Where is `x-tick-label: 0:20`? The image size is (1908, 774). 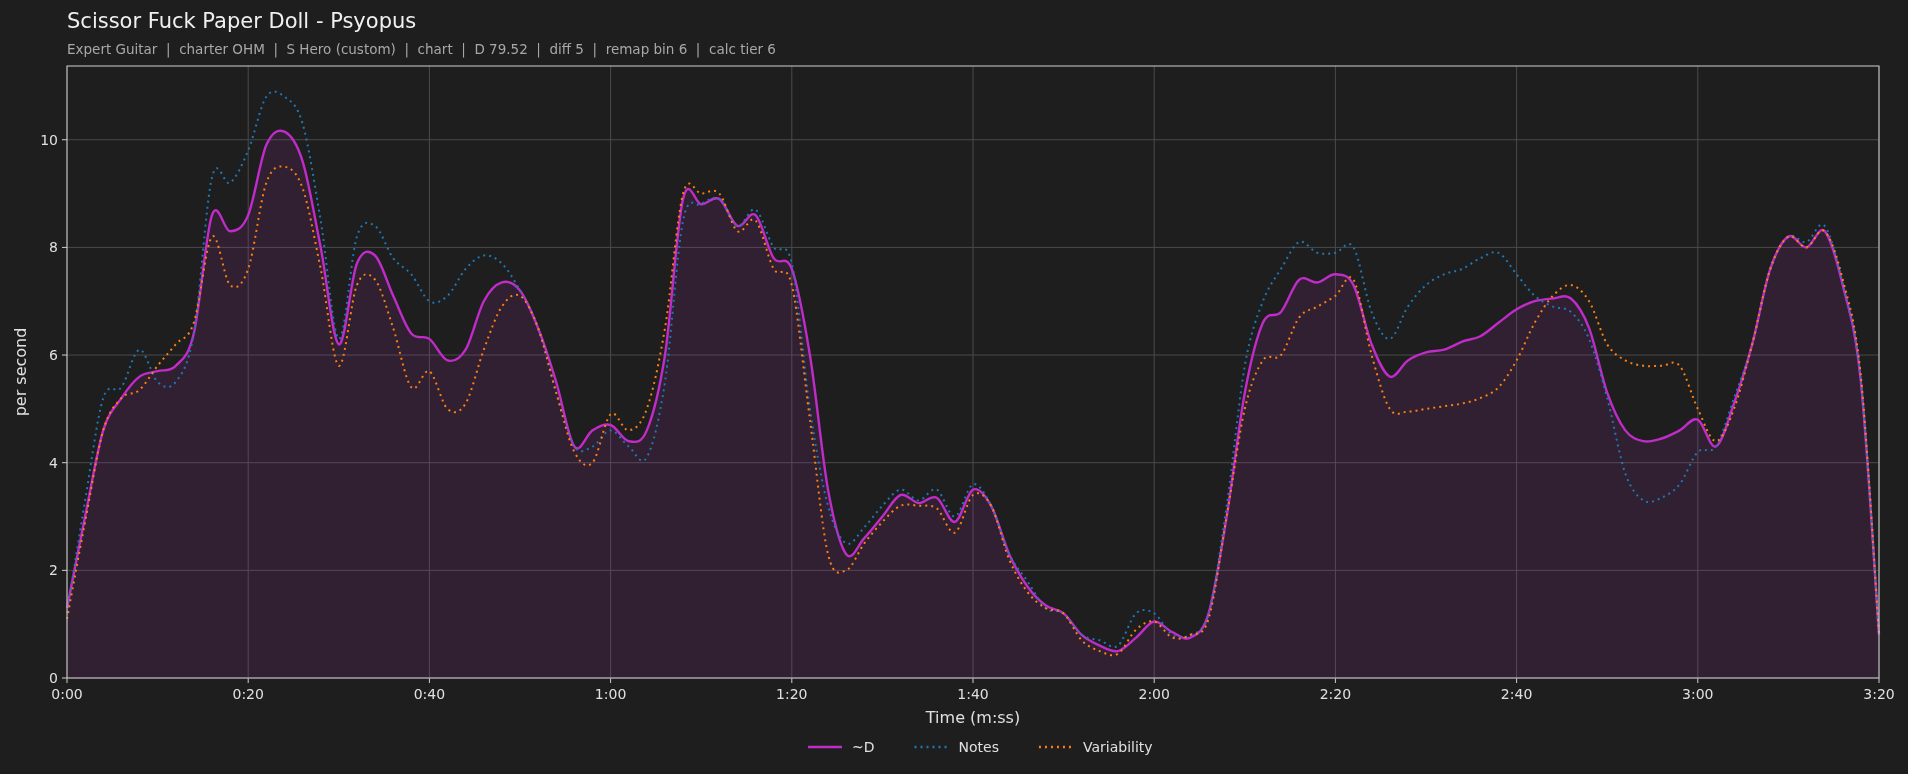 x-tick-label: 0:20 is located at coordinates (248, 694).